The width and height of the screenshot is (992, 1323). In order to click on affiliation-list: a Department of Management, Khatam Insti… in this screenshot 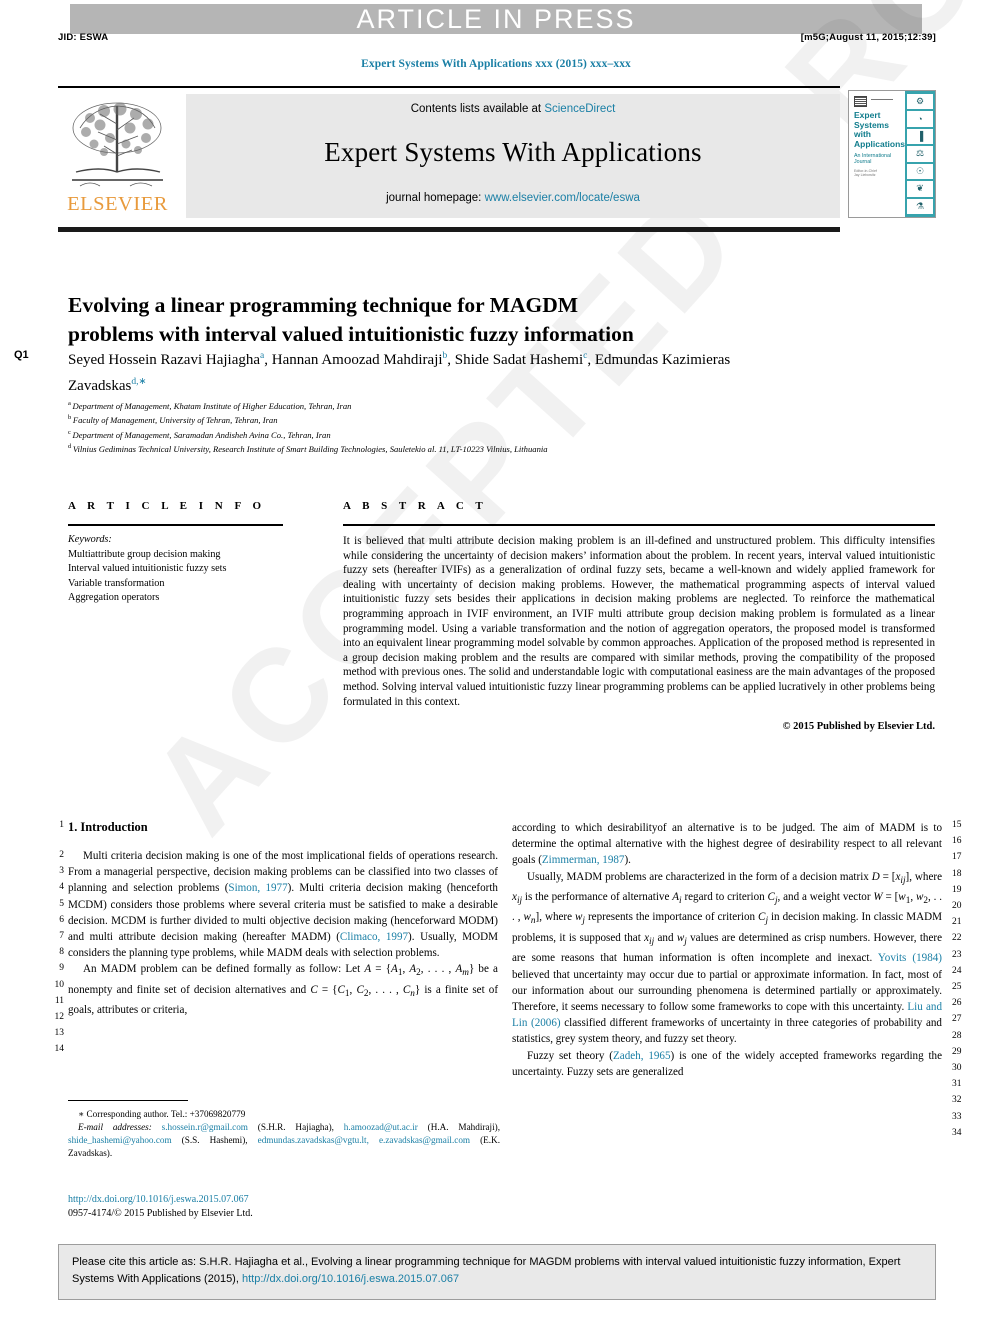, I will do `click(498, 426)`.